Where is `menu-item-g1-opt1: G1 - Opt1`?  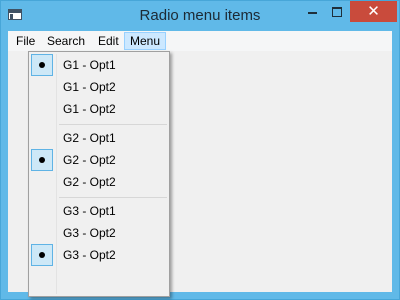
menu-item-g1-opt1: G1 - Opt1 is located at coordinates (99, 65).